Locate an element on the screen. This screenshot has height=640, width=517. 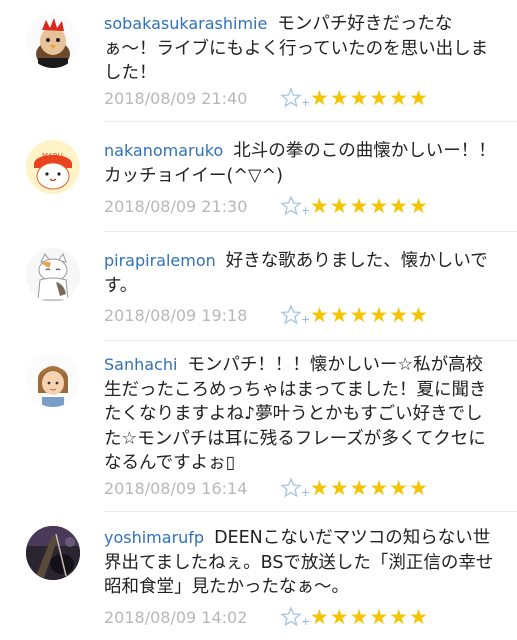
comment-meta: 2018/08/09 16:14 + ★★★★★★ is located at coordinates (266, 488).